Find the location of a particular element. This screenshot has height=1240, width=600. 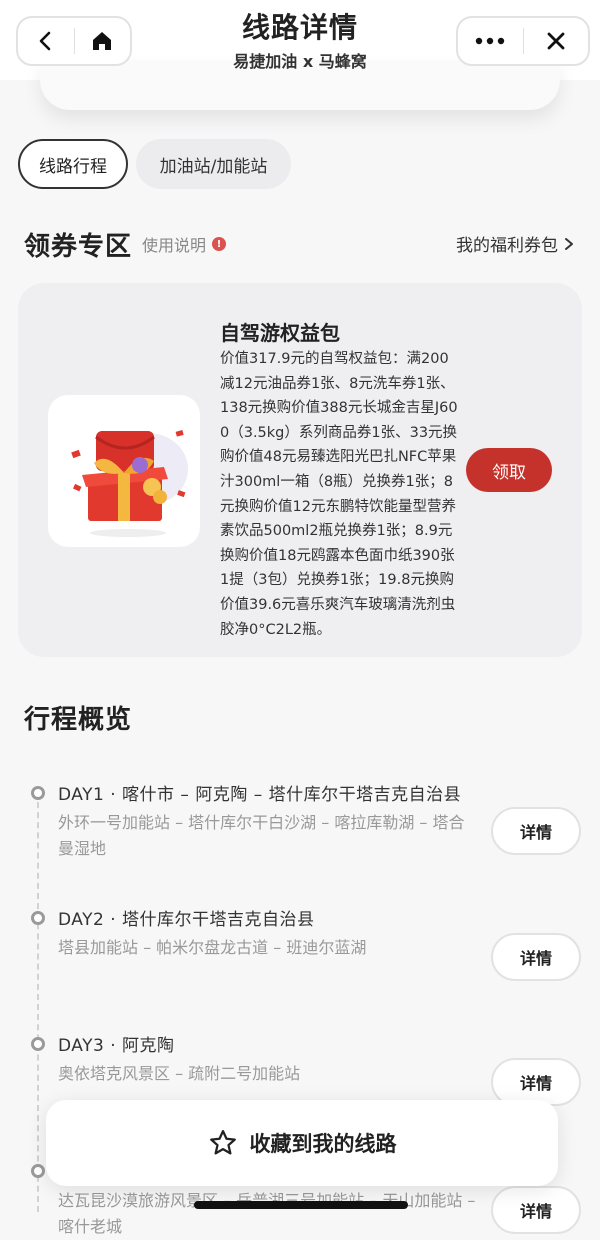

day-title: DAY3 · 阿克陶 is located at coordinates (116, 1046).